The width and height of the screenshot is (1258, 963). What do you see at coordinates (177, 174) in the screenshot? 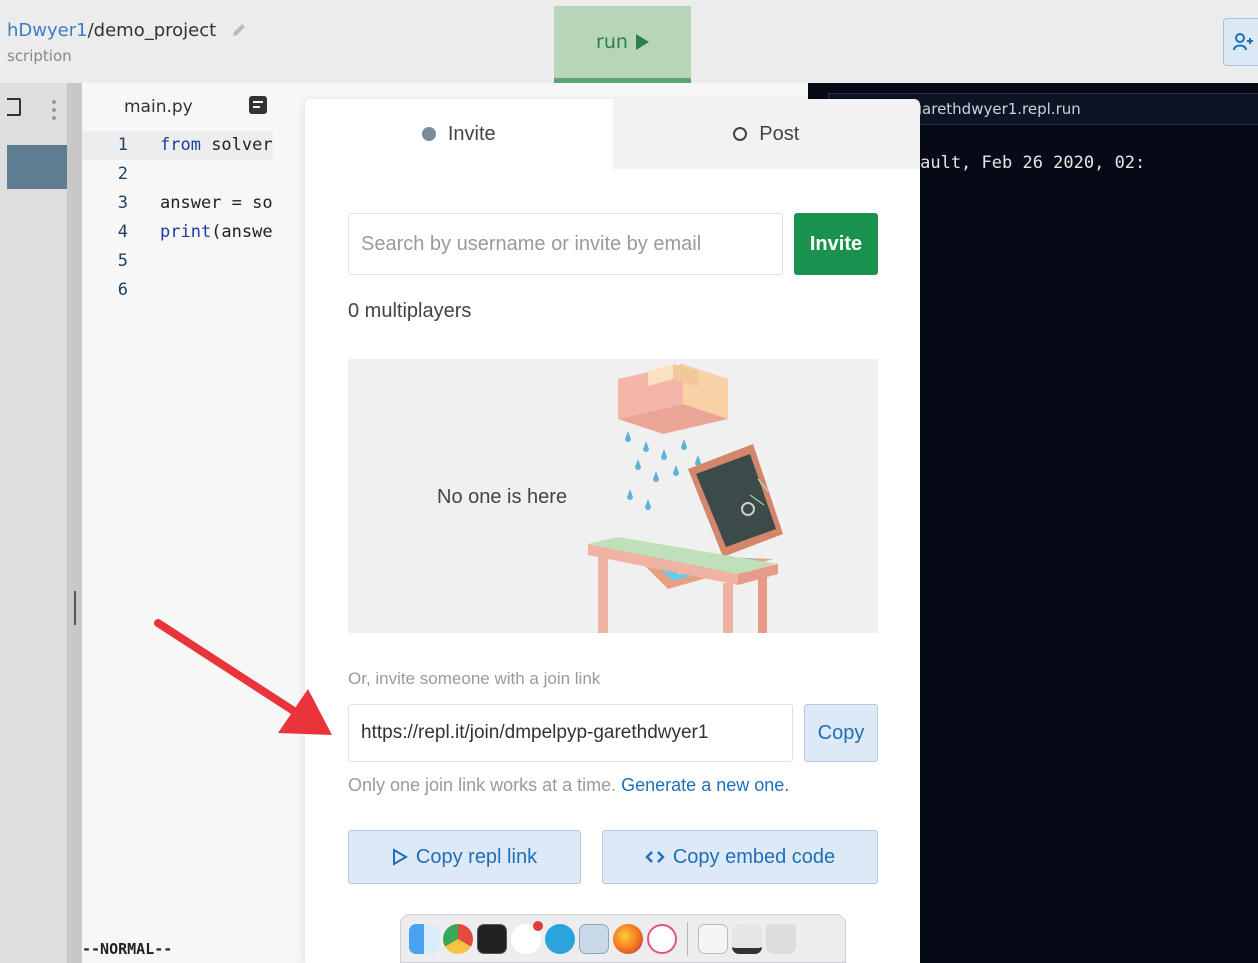
I see `code-line: 2` at bounding box center [177, 174].